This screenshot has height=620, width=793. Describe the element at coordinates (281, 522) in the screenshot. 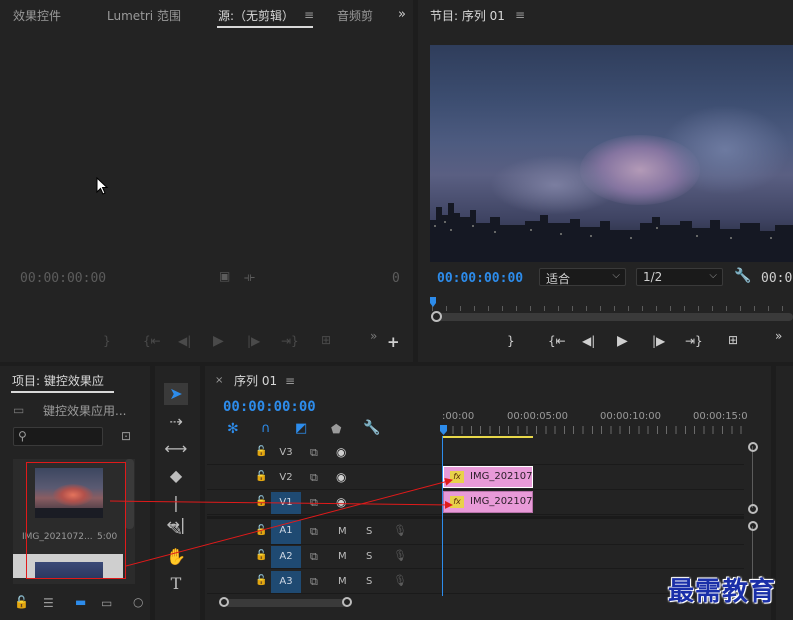

I see `annotation-arrows` at that location.